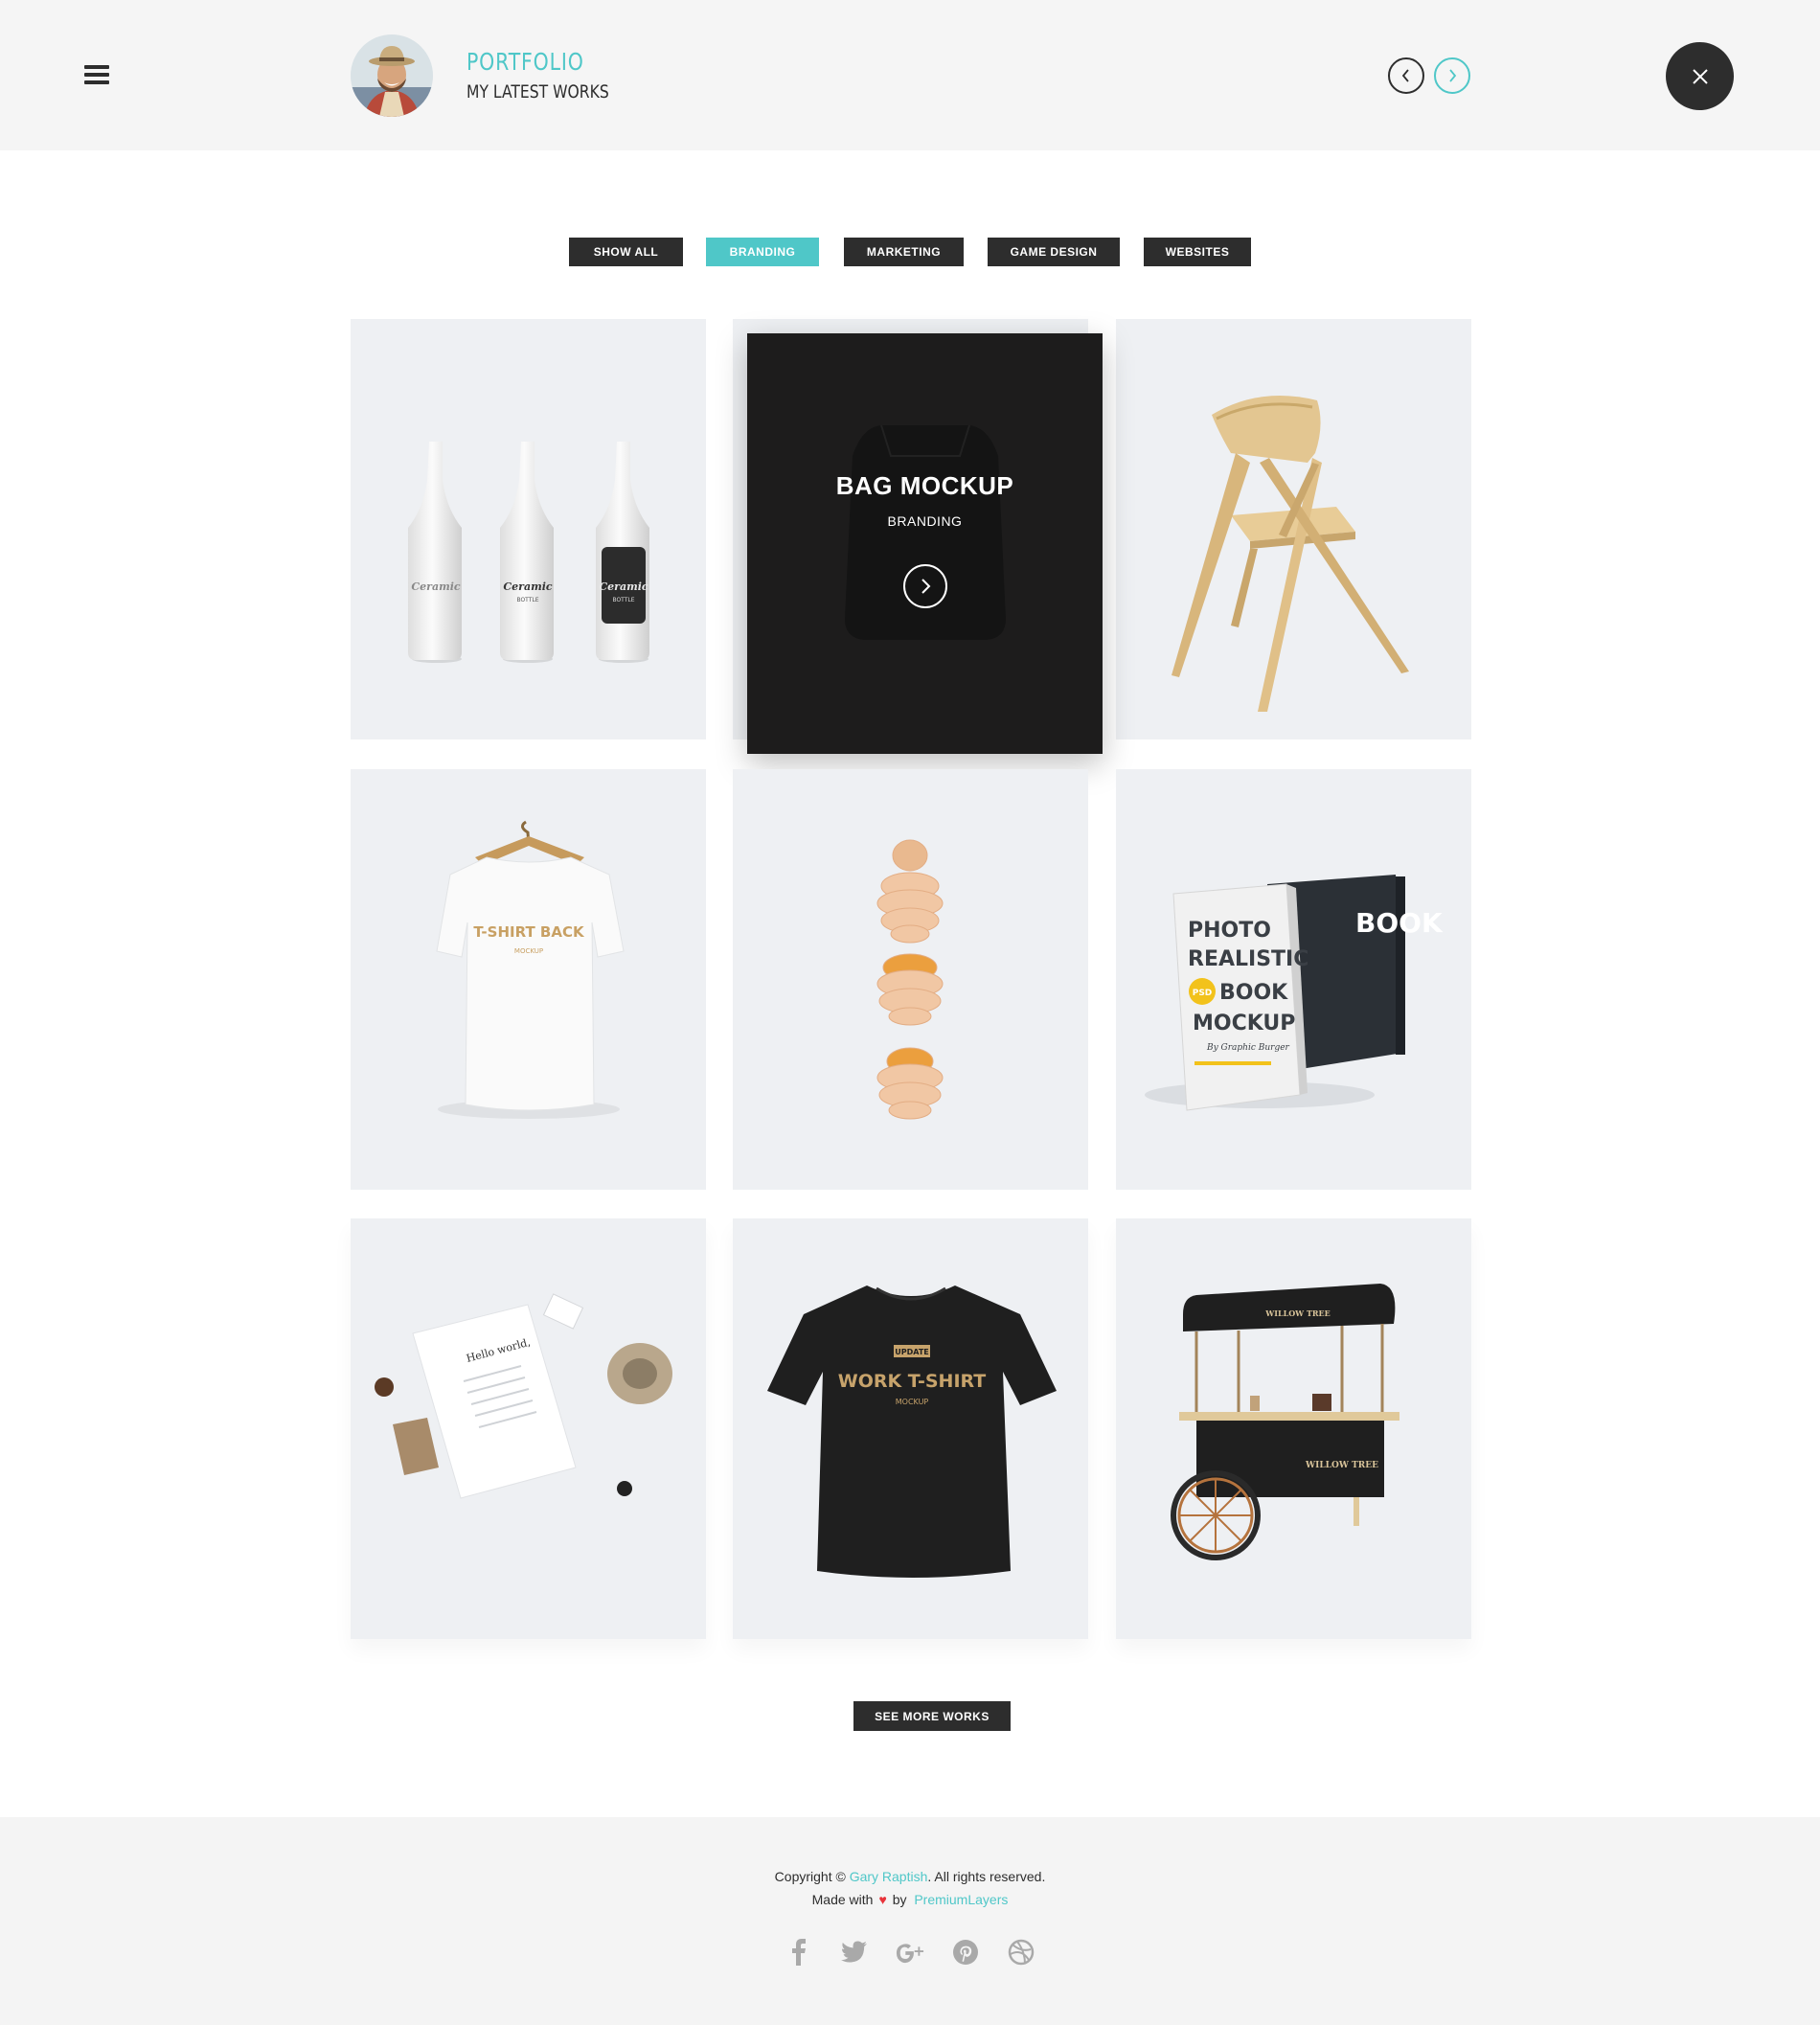 This screenshot has width=1820, height=2025. Describe the element at coordinates (932, 1716) in the screenshot. I see `see-more-works-button: SEE MORE WORKS` at that location.